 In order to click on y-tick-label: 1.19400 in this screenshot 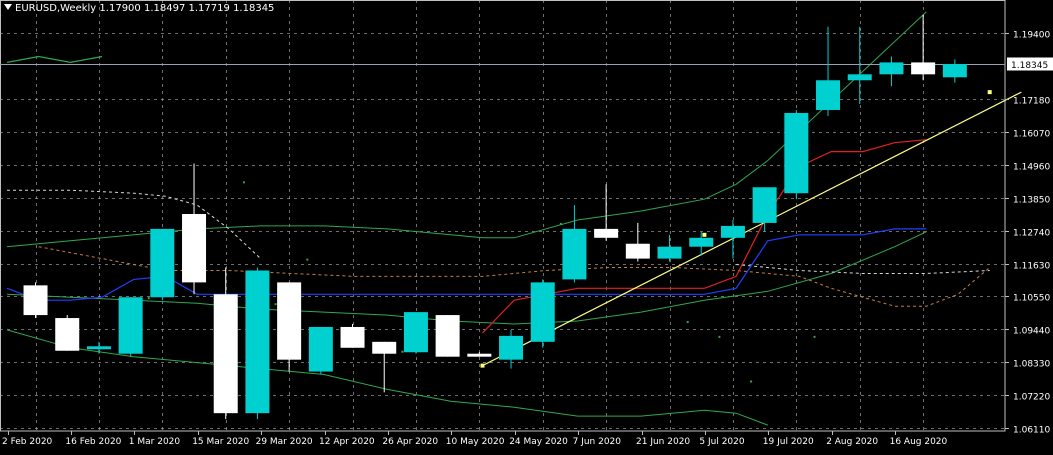, I will do `click(1031, 36)`.